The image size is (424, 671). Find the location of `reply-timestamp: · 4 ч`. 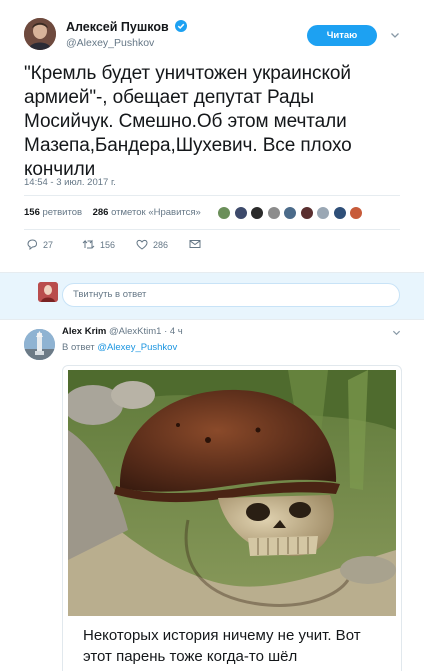

reply-timestamp: · 4 ч is located at coordinates (173, 331).